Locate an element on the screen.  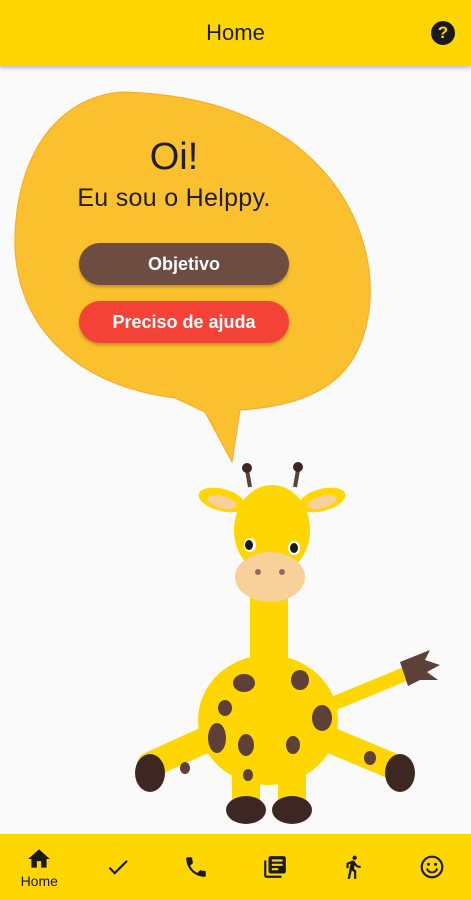
nav-home: Home is located at coordinates (39, 867).